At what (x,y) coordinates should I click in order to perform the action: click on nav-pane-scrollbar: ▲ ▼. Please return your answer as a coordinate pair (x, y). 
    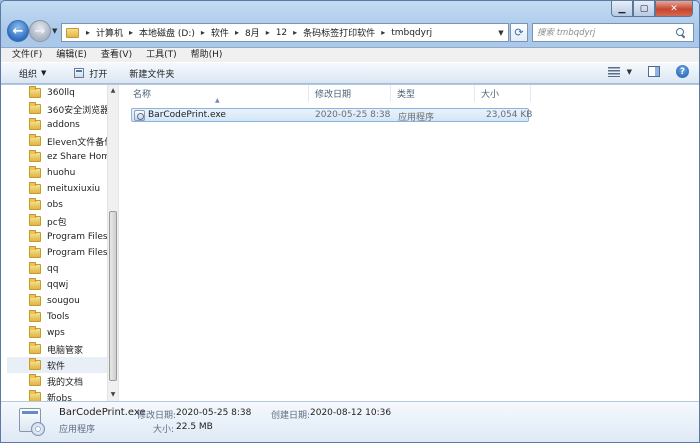
    Looking at the image, I should click on (112, 243).